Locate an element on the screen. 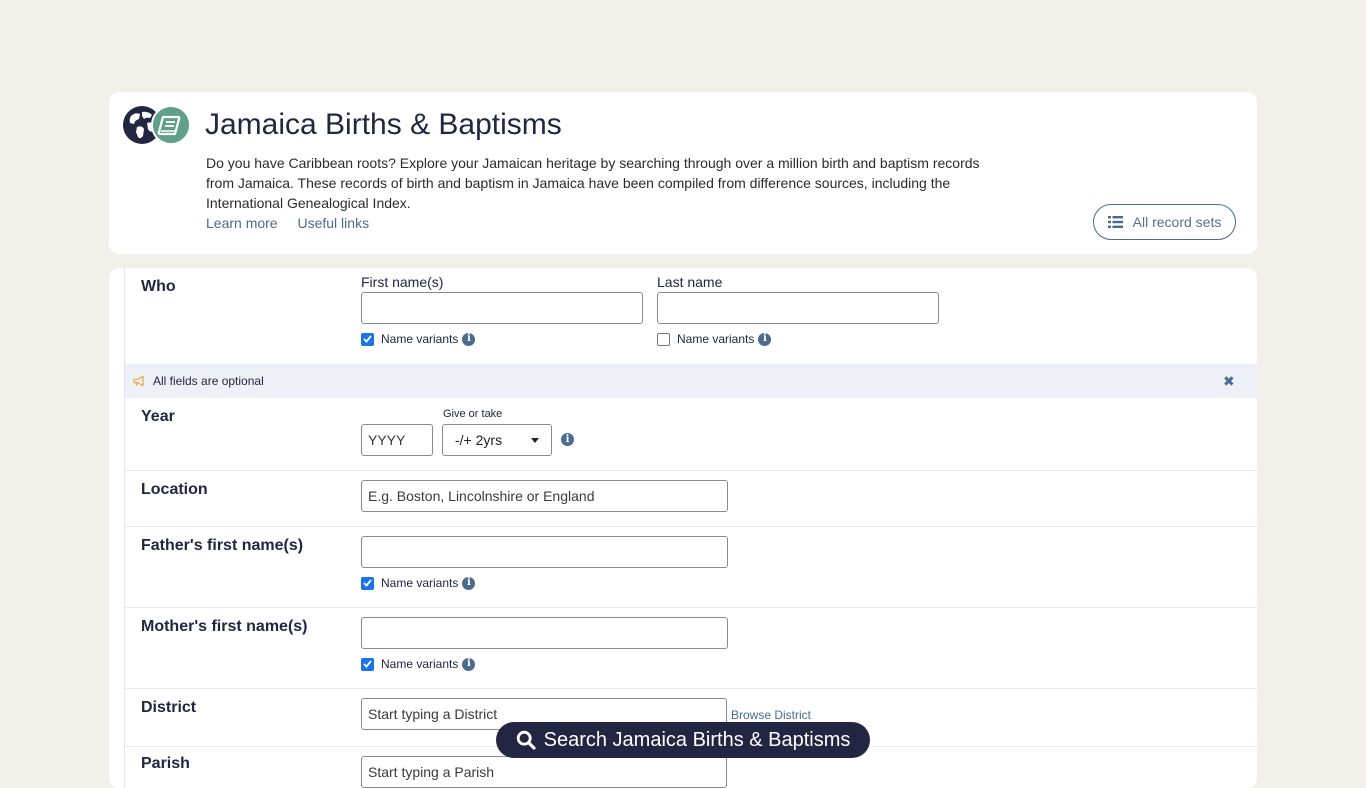 The image size is (1366, 788). first-name-variants-checkbox is located at coordinates (367, 339).